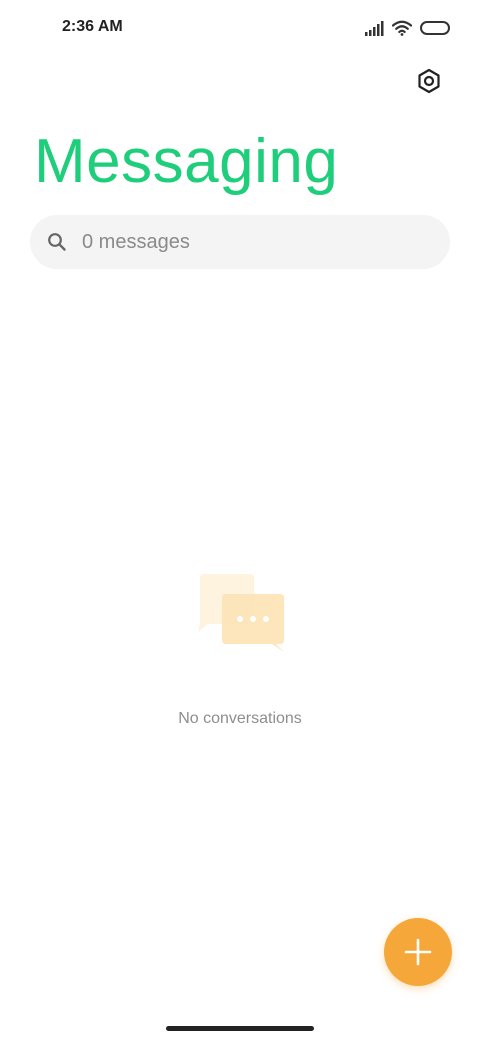 The image size is (480, 1040). I want to click on battery-icon, so click(435, 28).